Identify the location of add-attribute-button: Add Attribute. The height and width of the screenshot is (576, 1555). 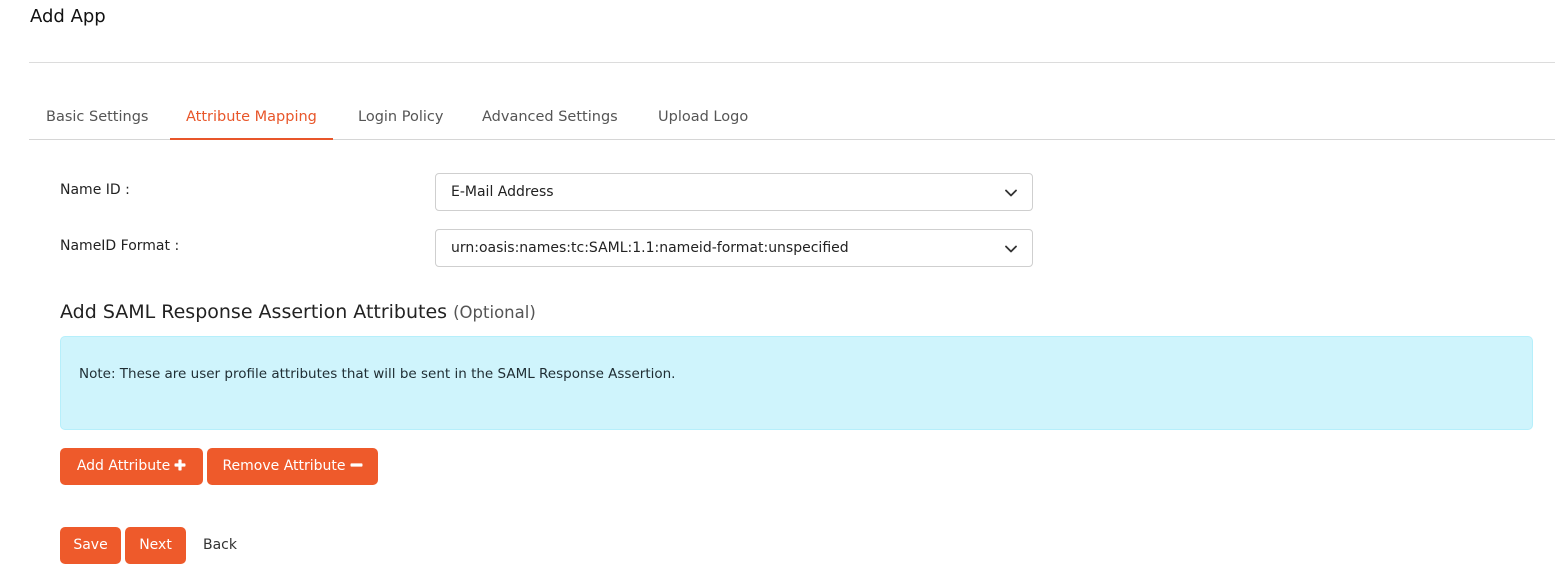
(131, 466).